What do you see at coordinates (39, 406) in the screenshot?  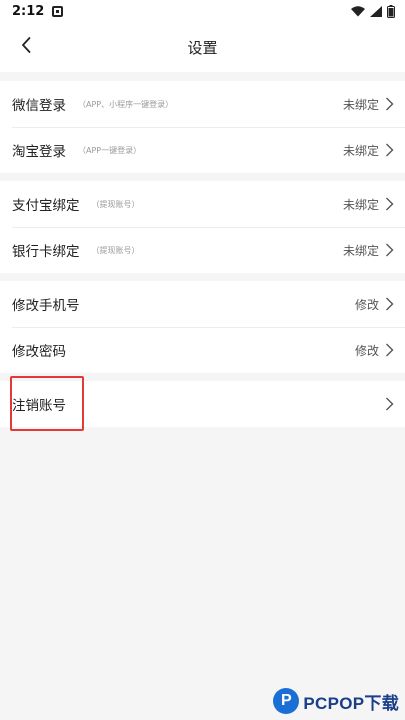 I see `setting-label: 注销账号` at bounding box center [39, 406].